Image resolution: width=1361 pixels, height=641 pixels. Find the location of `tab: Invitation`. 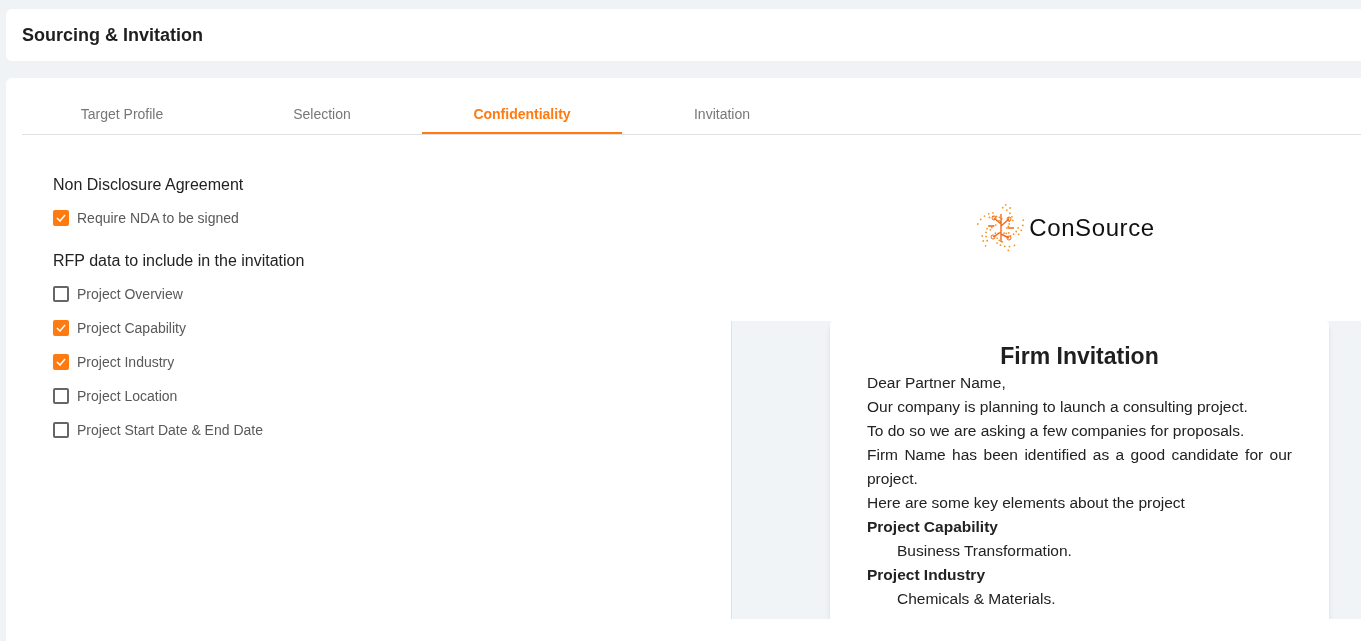

tab: Invitation is located at coordinates (722, 115).